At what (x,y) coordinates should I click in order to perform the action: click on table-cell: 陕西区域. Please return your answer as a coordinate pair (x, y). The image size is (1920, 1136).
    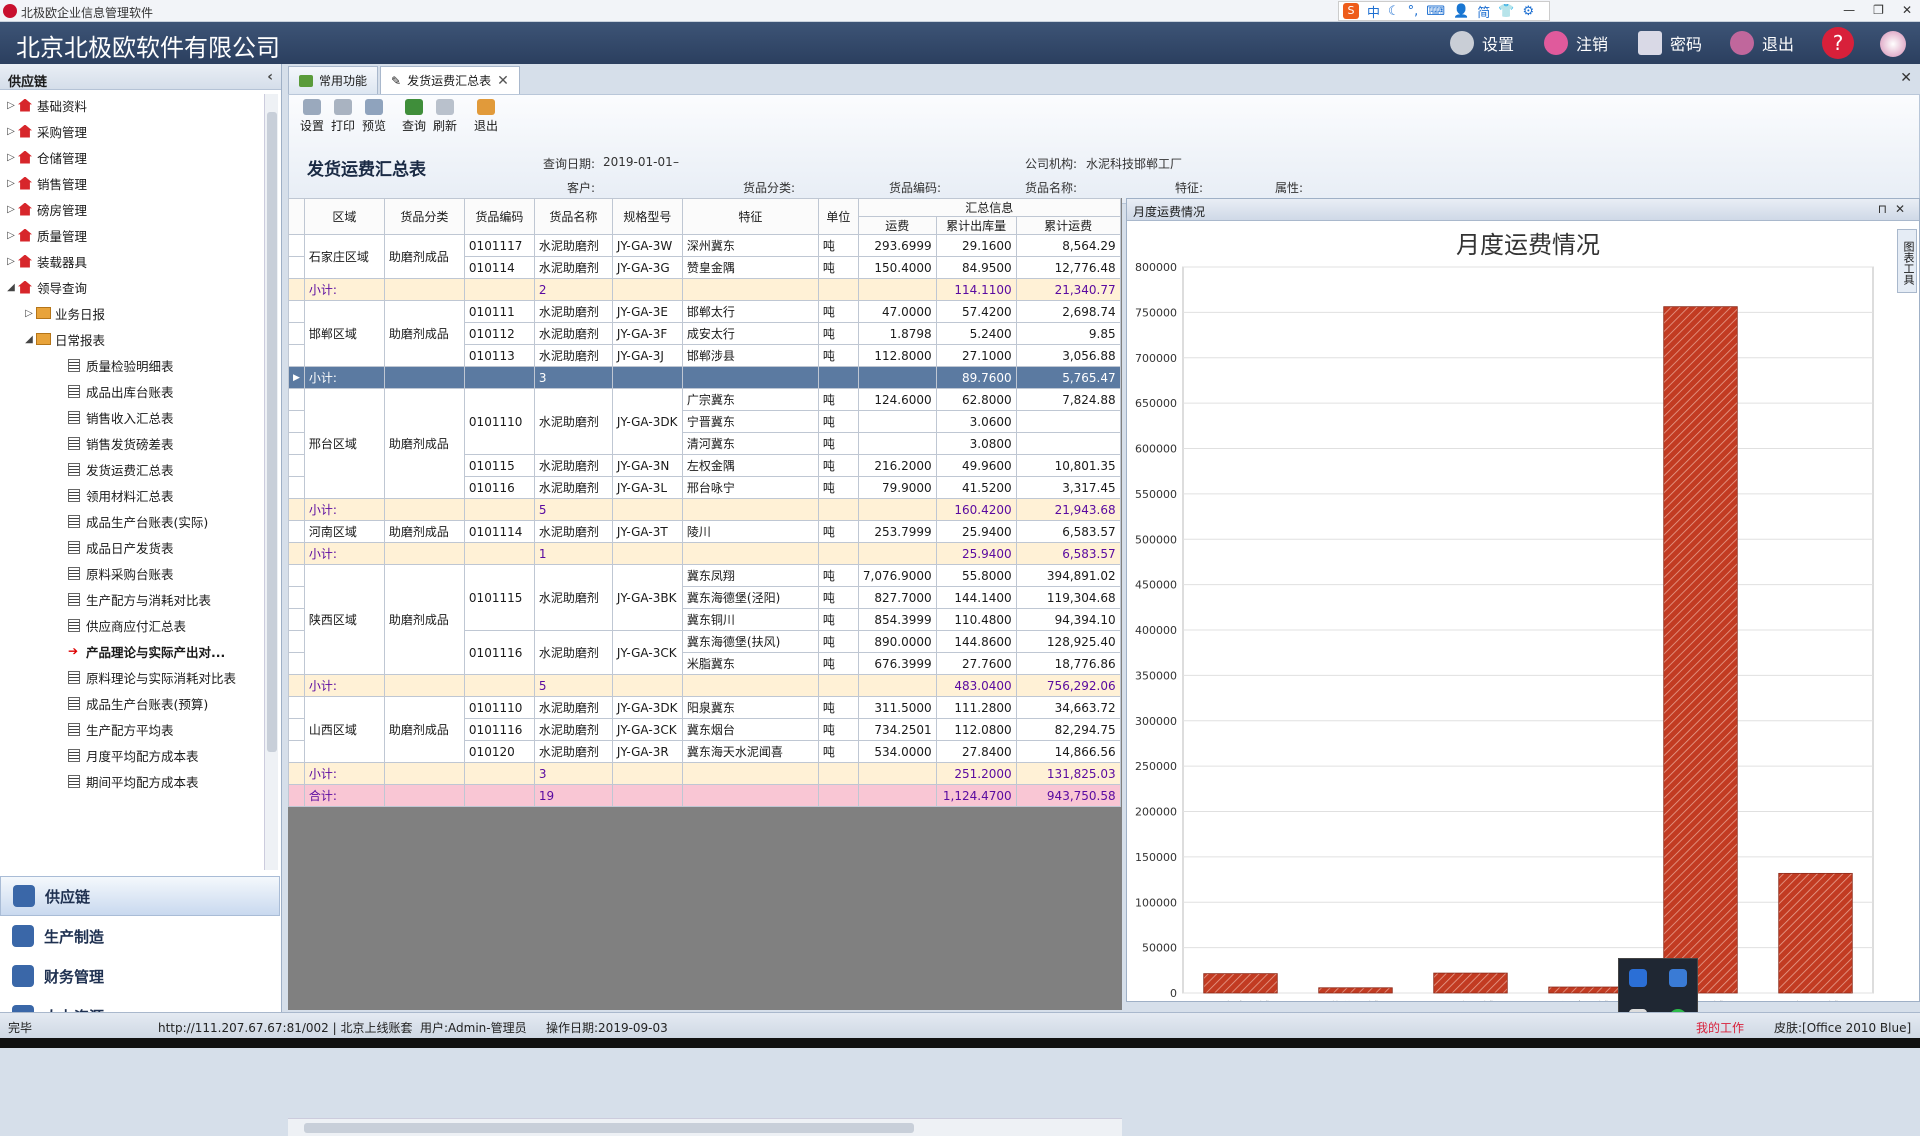
    Looking at the image, I should click on (344, 619).